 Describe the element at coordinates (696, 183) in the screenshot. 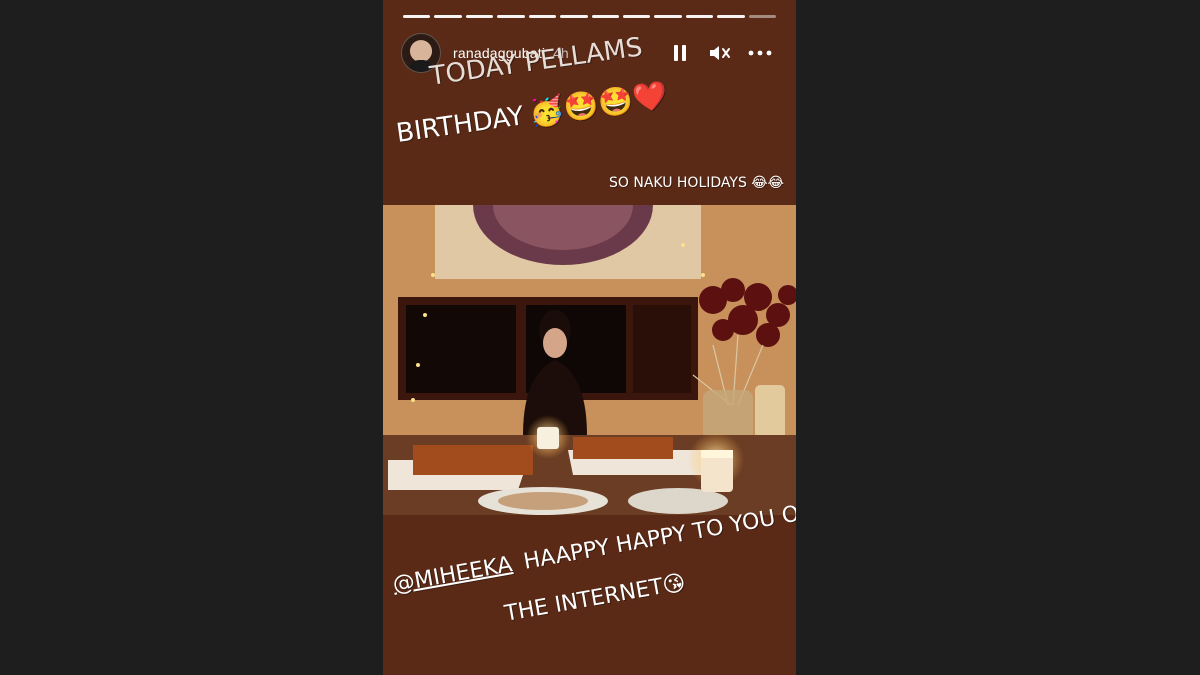

I see `story-text-line: SO NAKU HOLIDAYS 😂😂` at that location.